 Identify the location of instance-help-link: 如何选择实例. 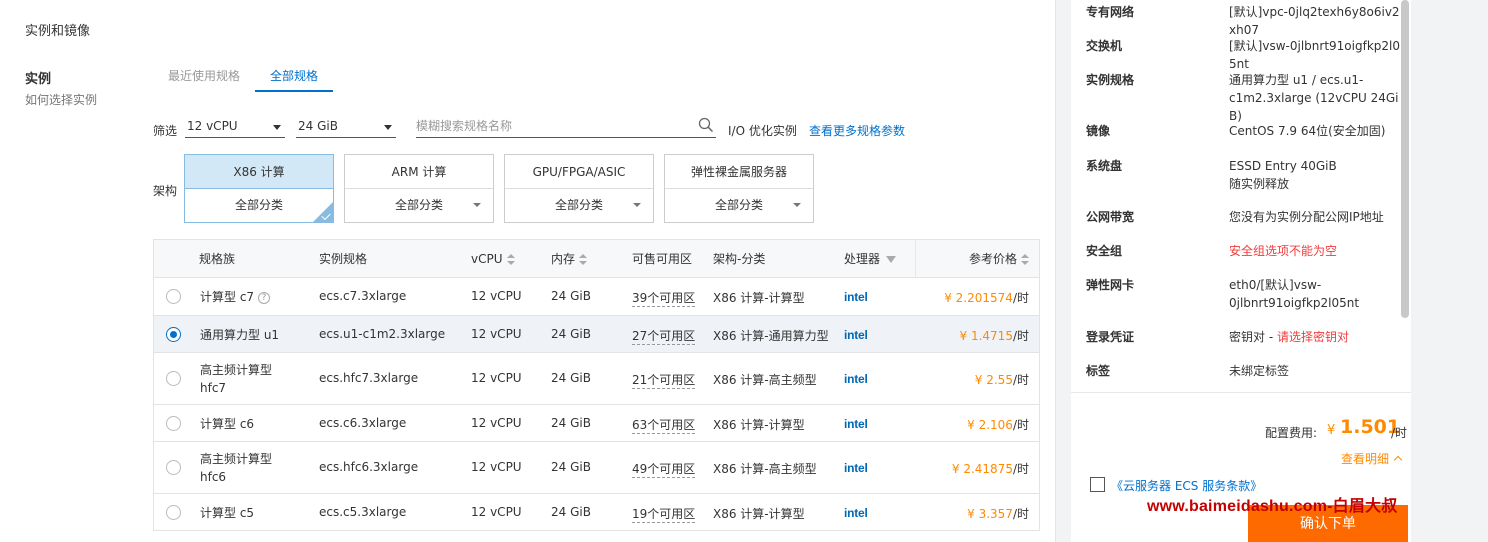
(61, 99).